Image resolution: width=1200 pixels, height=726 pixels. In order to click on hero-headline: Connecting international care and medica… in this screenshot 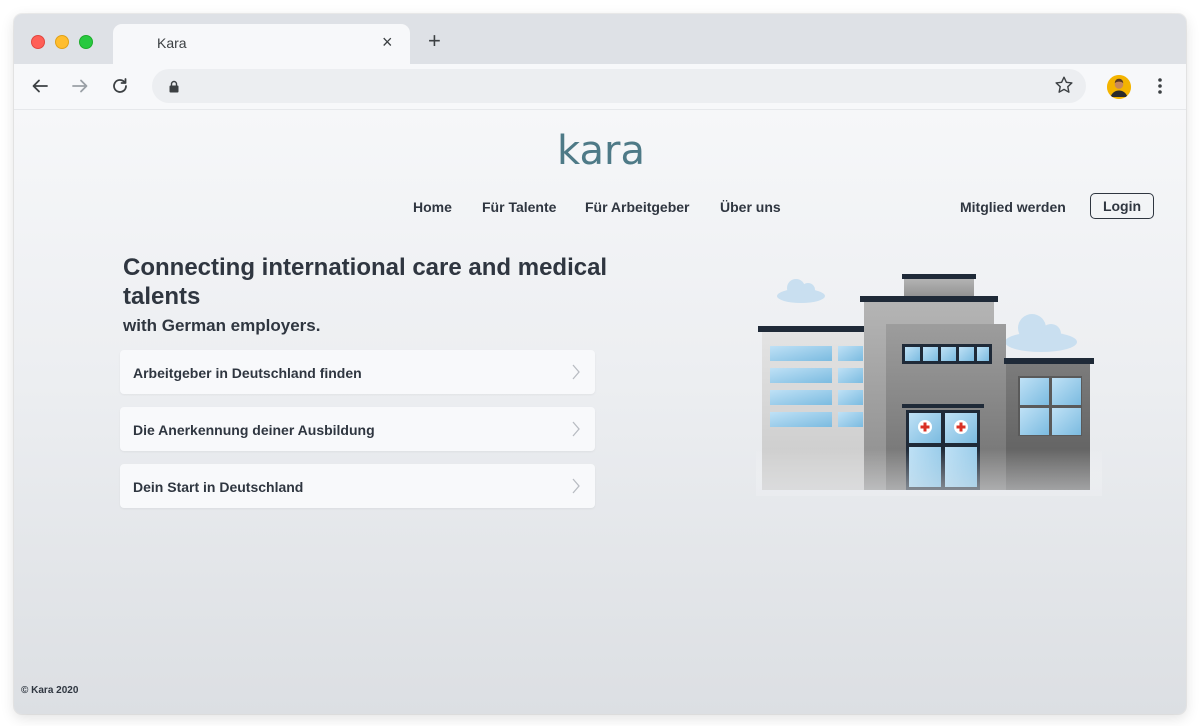, I will do `click(365, 282)`.